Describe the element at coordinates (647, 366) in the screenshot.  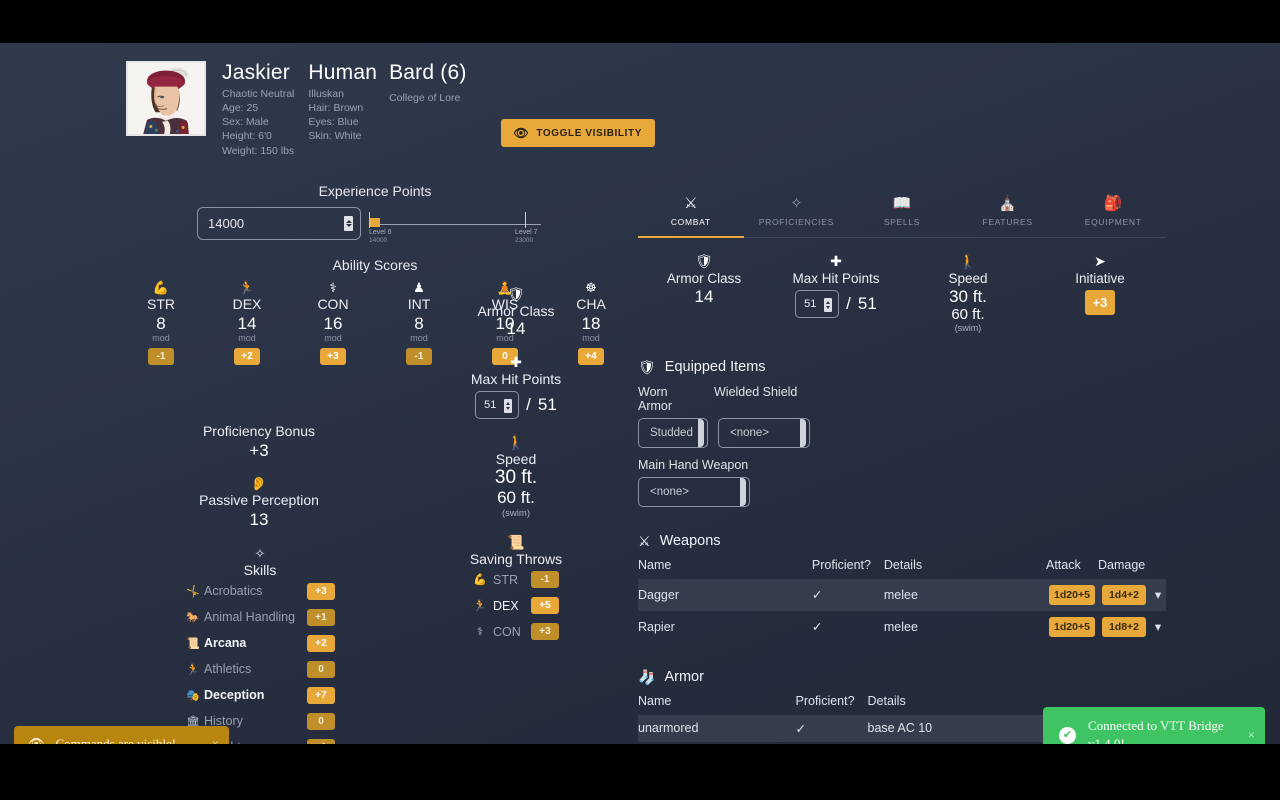
I see `equipped-items-icon: 🛡` at that location.